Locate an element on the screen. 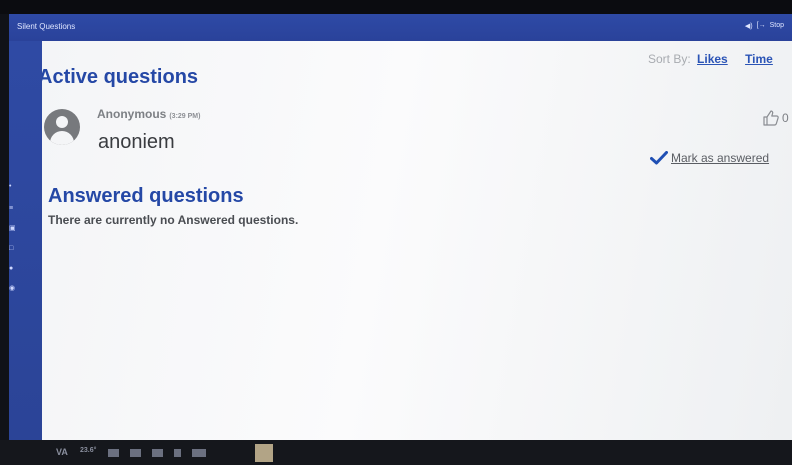  thumbs-up-icon is located at coordinates (771, 118).